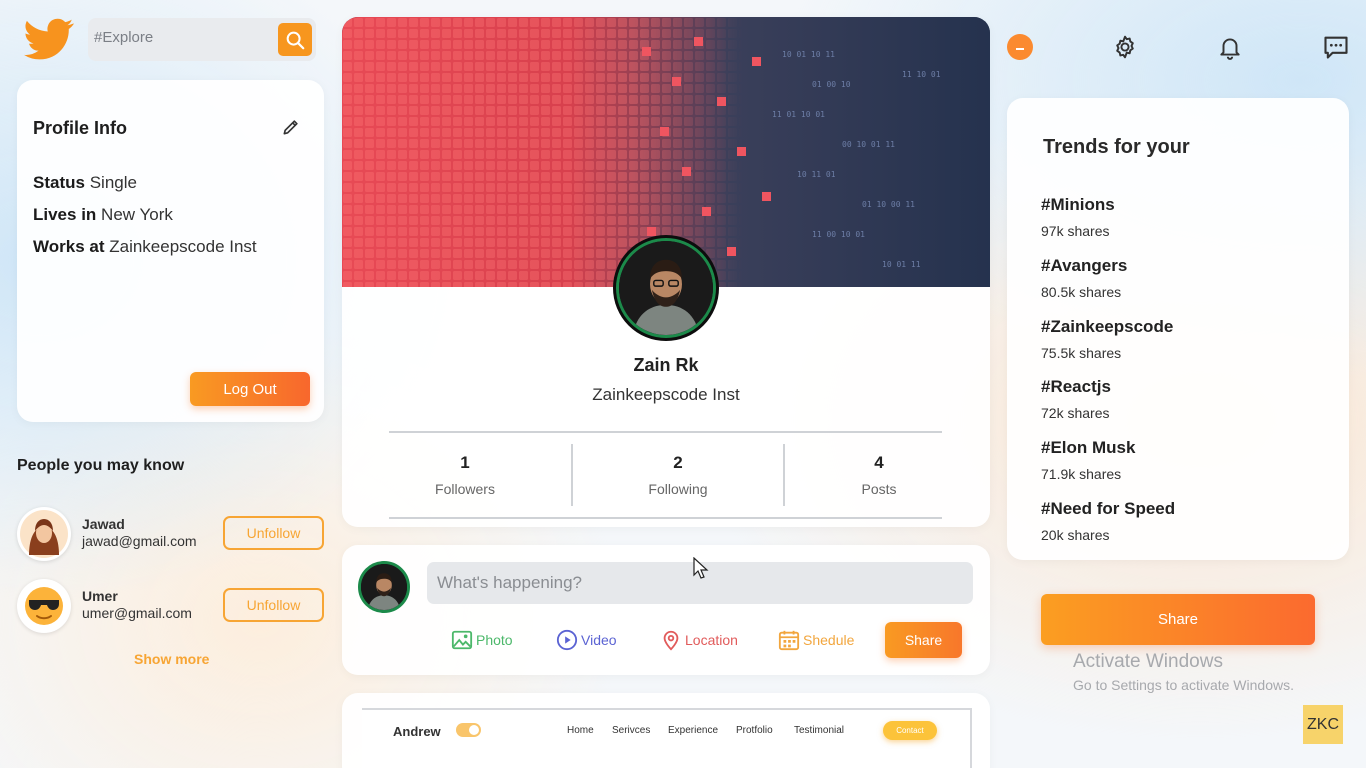 The height and width of the screenshot is (768, 1366). Describe the element at coordinates (103, 524) in the screenshot. I see `person-name: Jawad` at that location.